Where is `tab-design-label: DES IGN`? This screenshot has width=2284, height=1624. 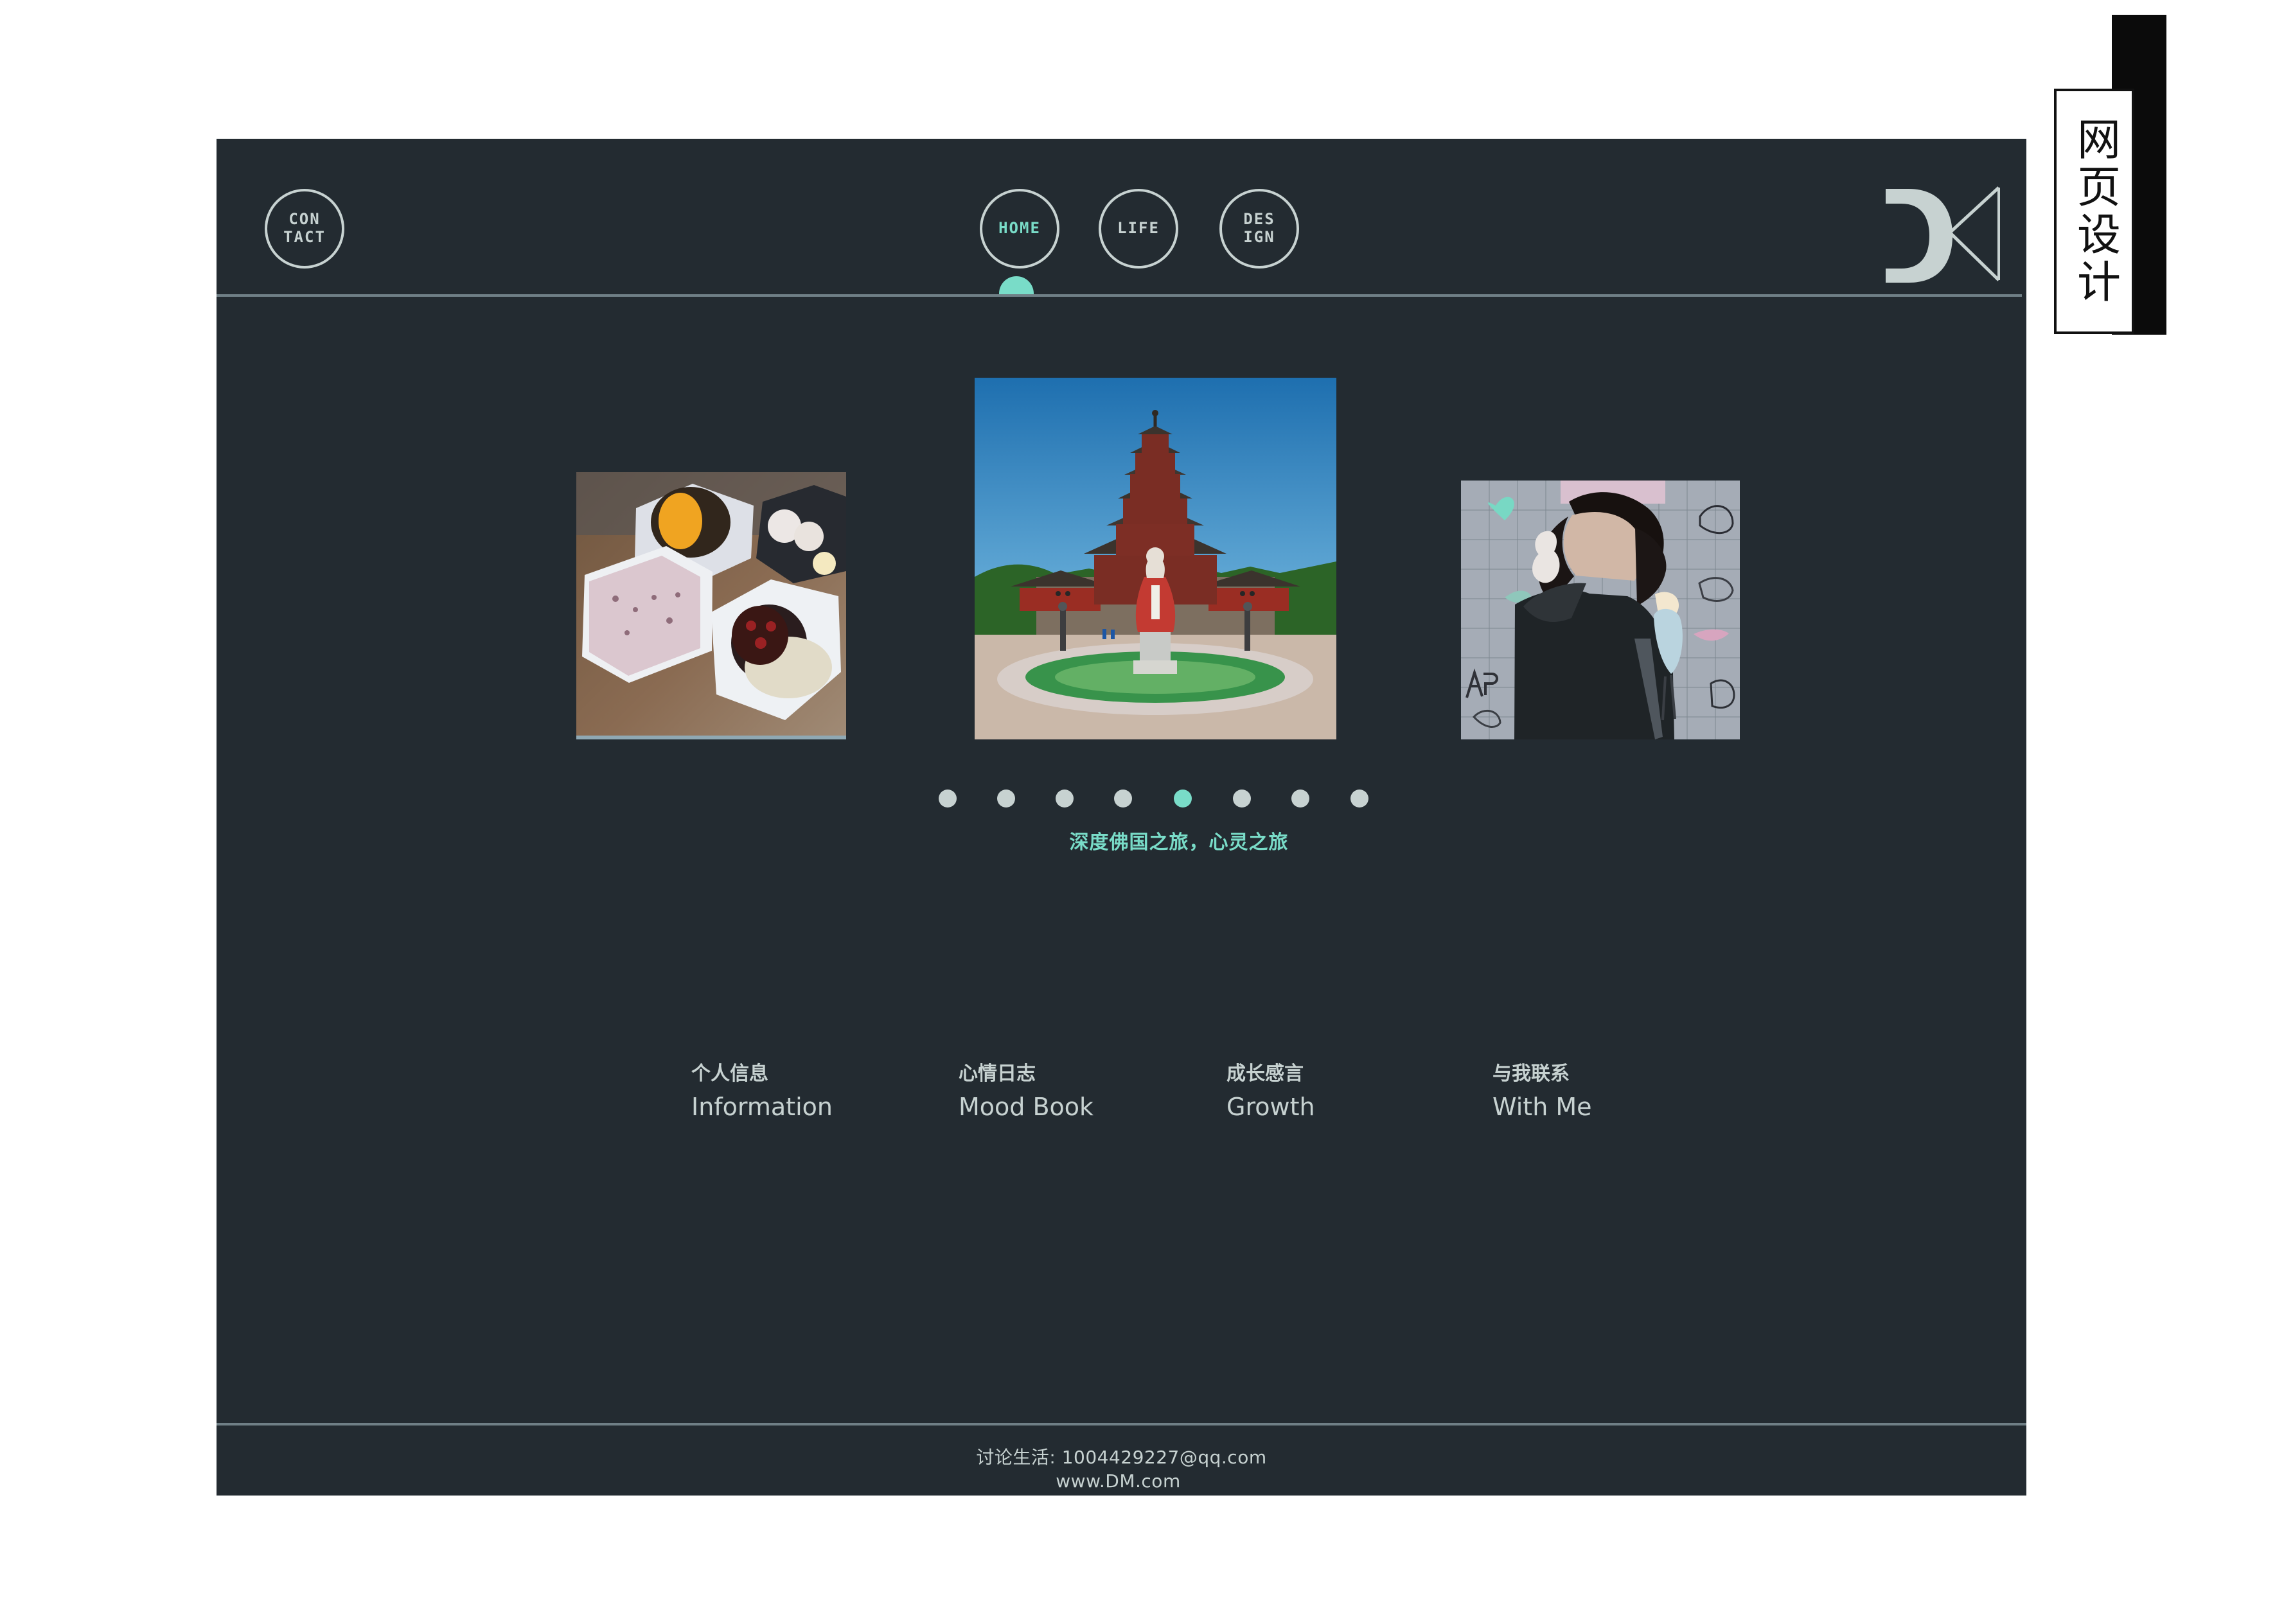
tab-design-label: DES IGN is located at coordinates (1259, 228).